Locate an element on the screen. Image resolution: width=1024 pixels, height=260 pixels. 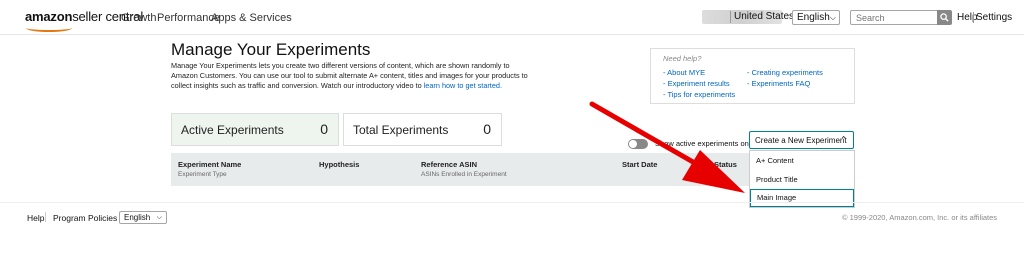
link-tips-for-experiments: - Tips for experiments is located at coordinates (699, 94).